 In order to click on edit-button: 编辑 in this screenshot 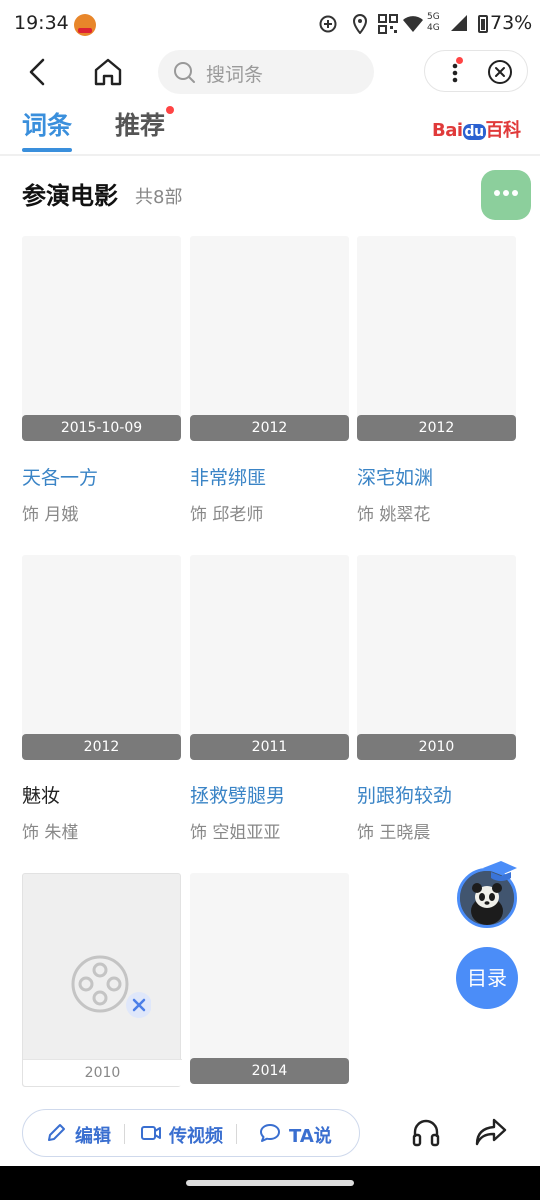, I will do `click(93, 1135)`.